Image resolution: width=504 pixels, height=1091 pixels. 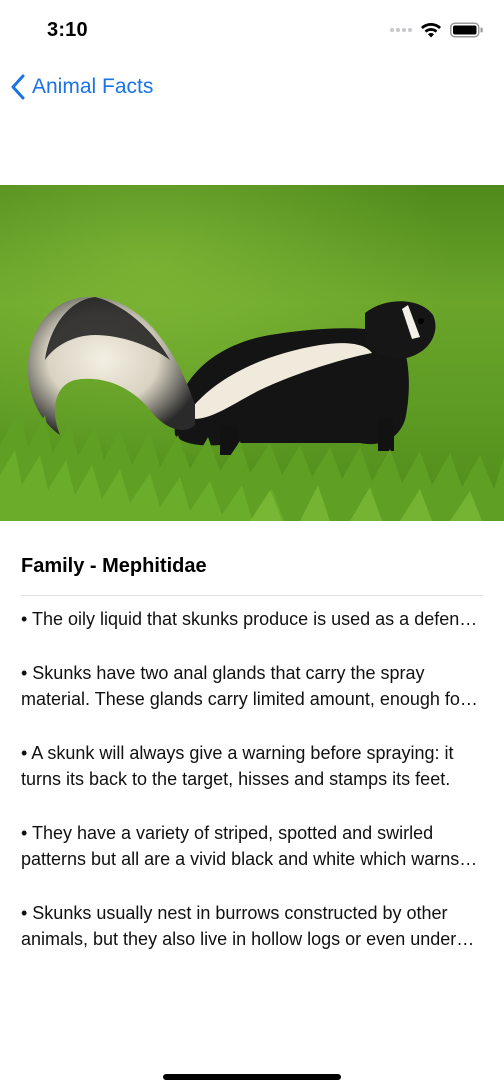 What do you see at coordinates (431, 30) in the screenshot?
I see `wifi-icon` at bounding box center [431, 30].